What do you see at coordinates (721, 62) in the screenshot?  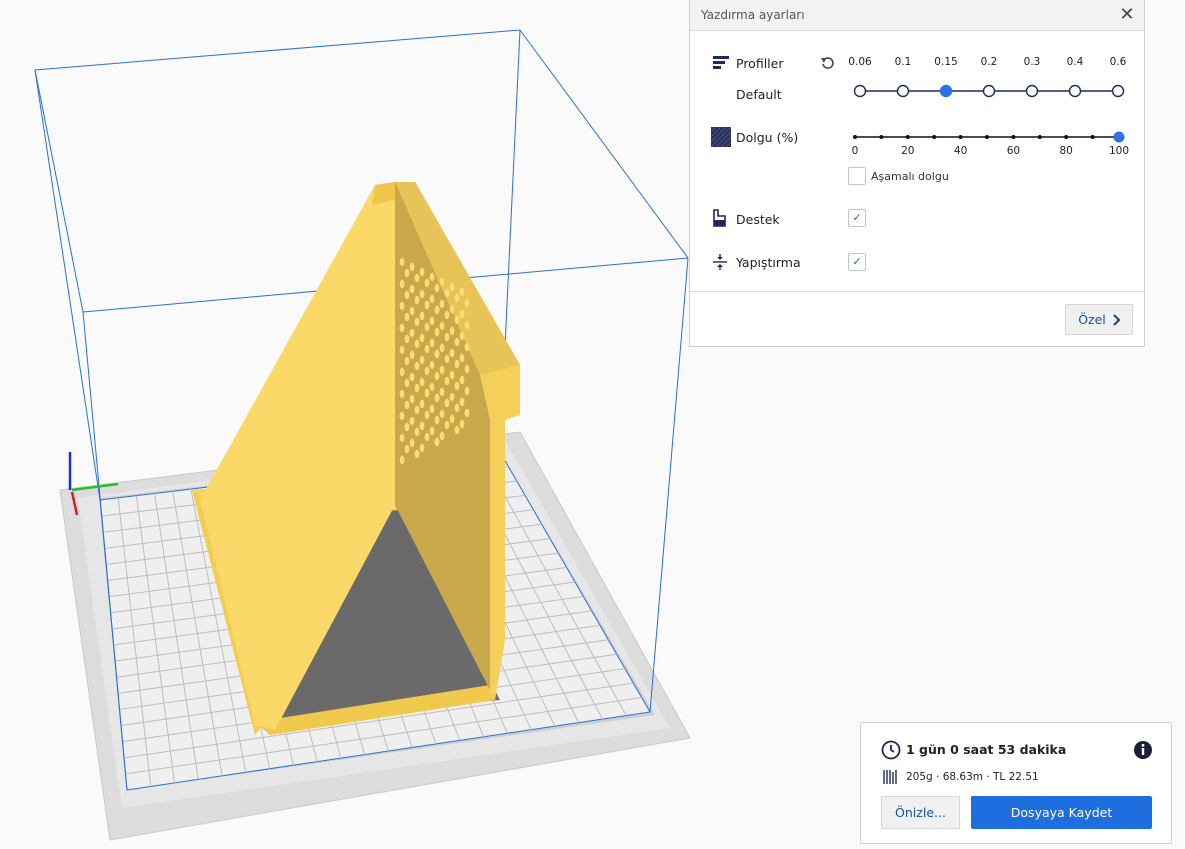 I see `profiles-icon` at bounding box center [721, 62].